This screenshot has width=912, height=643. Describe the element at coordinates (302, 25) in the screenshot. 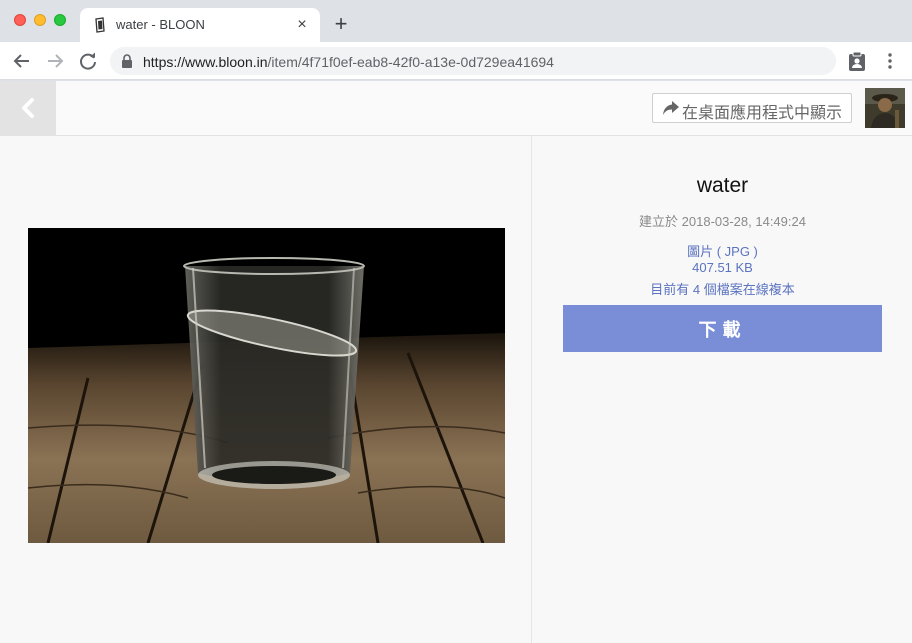

I see `tab-close-icon: ×` at that location.